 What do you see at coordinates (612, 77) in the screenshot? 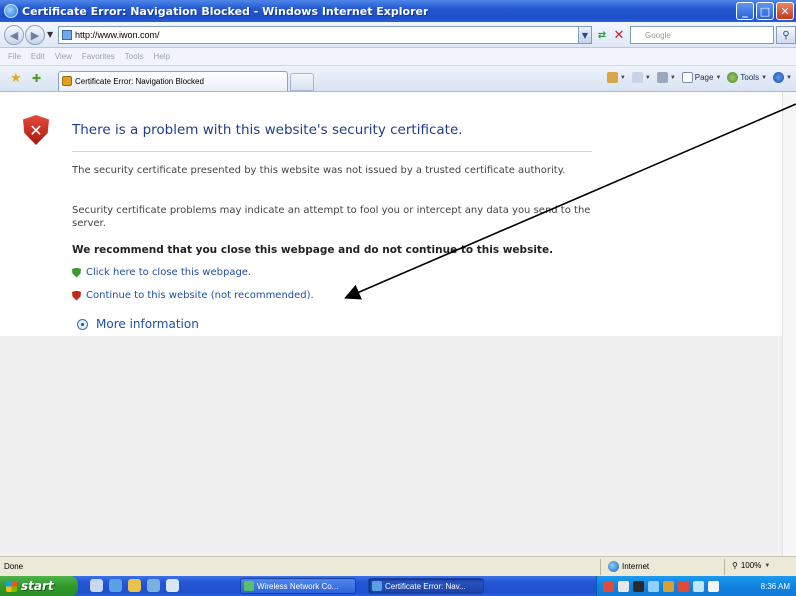
I see `home-icon` at bounding box center [612, 77].